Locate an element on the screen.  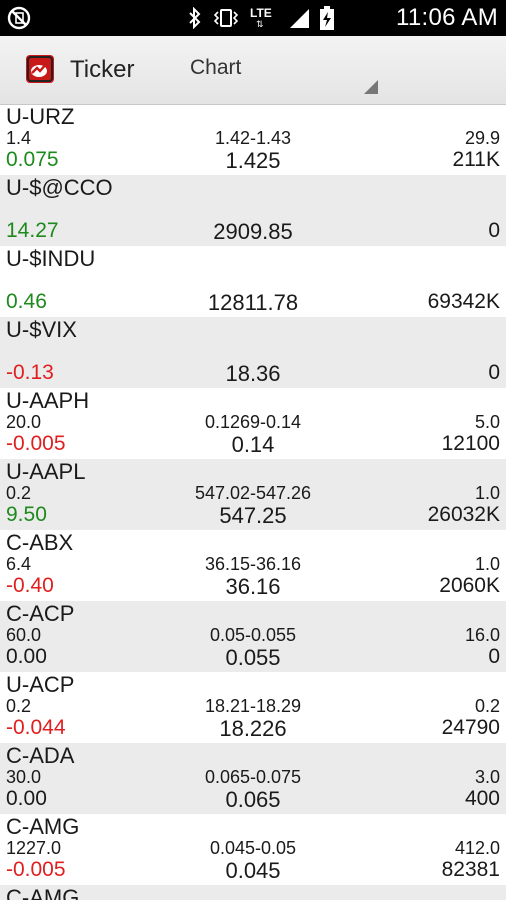
quote-symbol: C-ABX is located at coordinates (40, 542).